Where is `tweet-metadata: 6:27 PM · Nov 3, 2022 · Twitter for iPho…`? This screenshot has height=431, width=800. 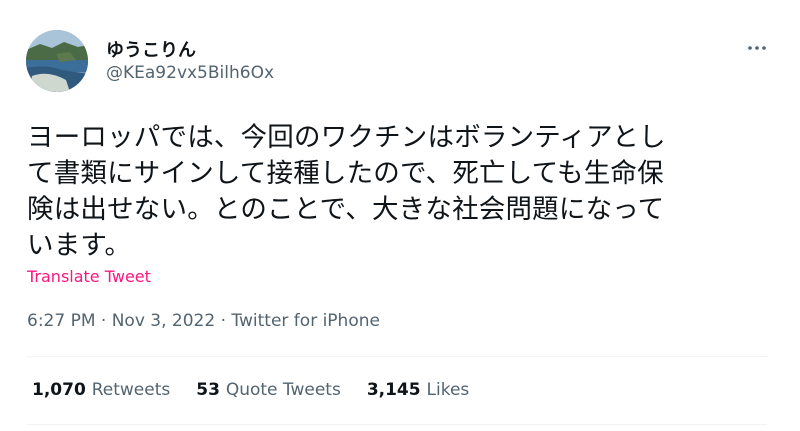 tweet-metadata: 6:27 PM · Nov 3, 2022 · Twitter for iPho… is located at coordinates (203, 321).